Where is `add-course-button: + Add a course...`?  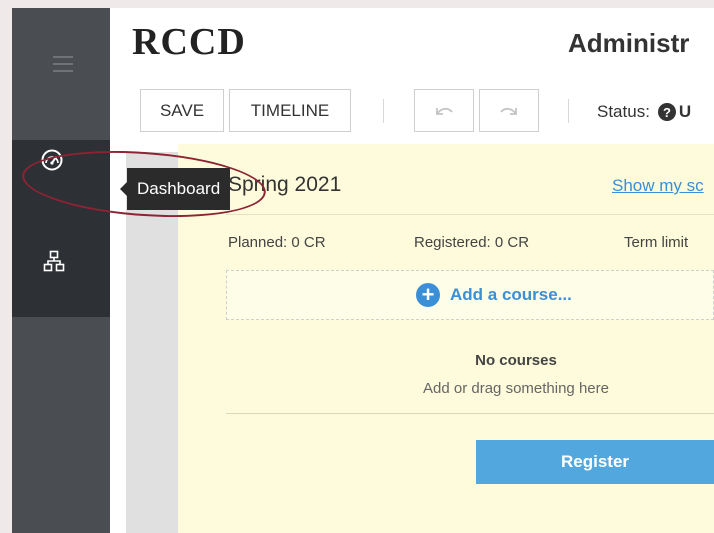 add-course-button: + Add a course... is located at coordinates (494, 295).